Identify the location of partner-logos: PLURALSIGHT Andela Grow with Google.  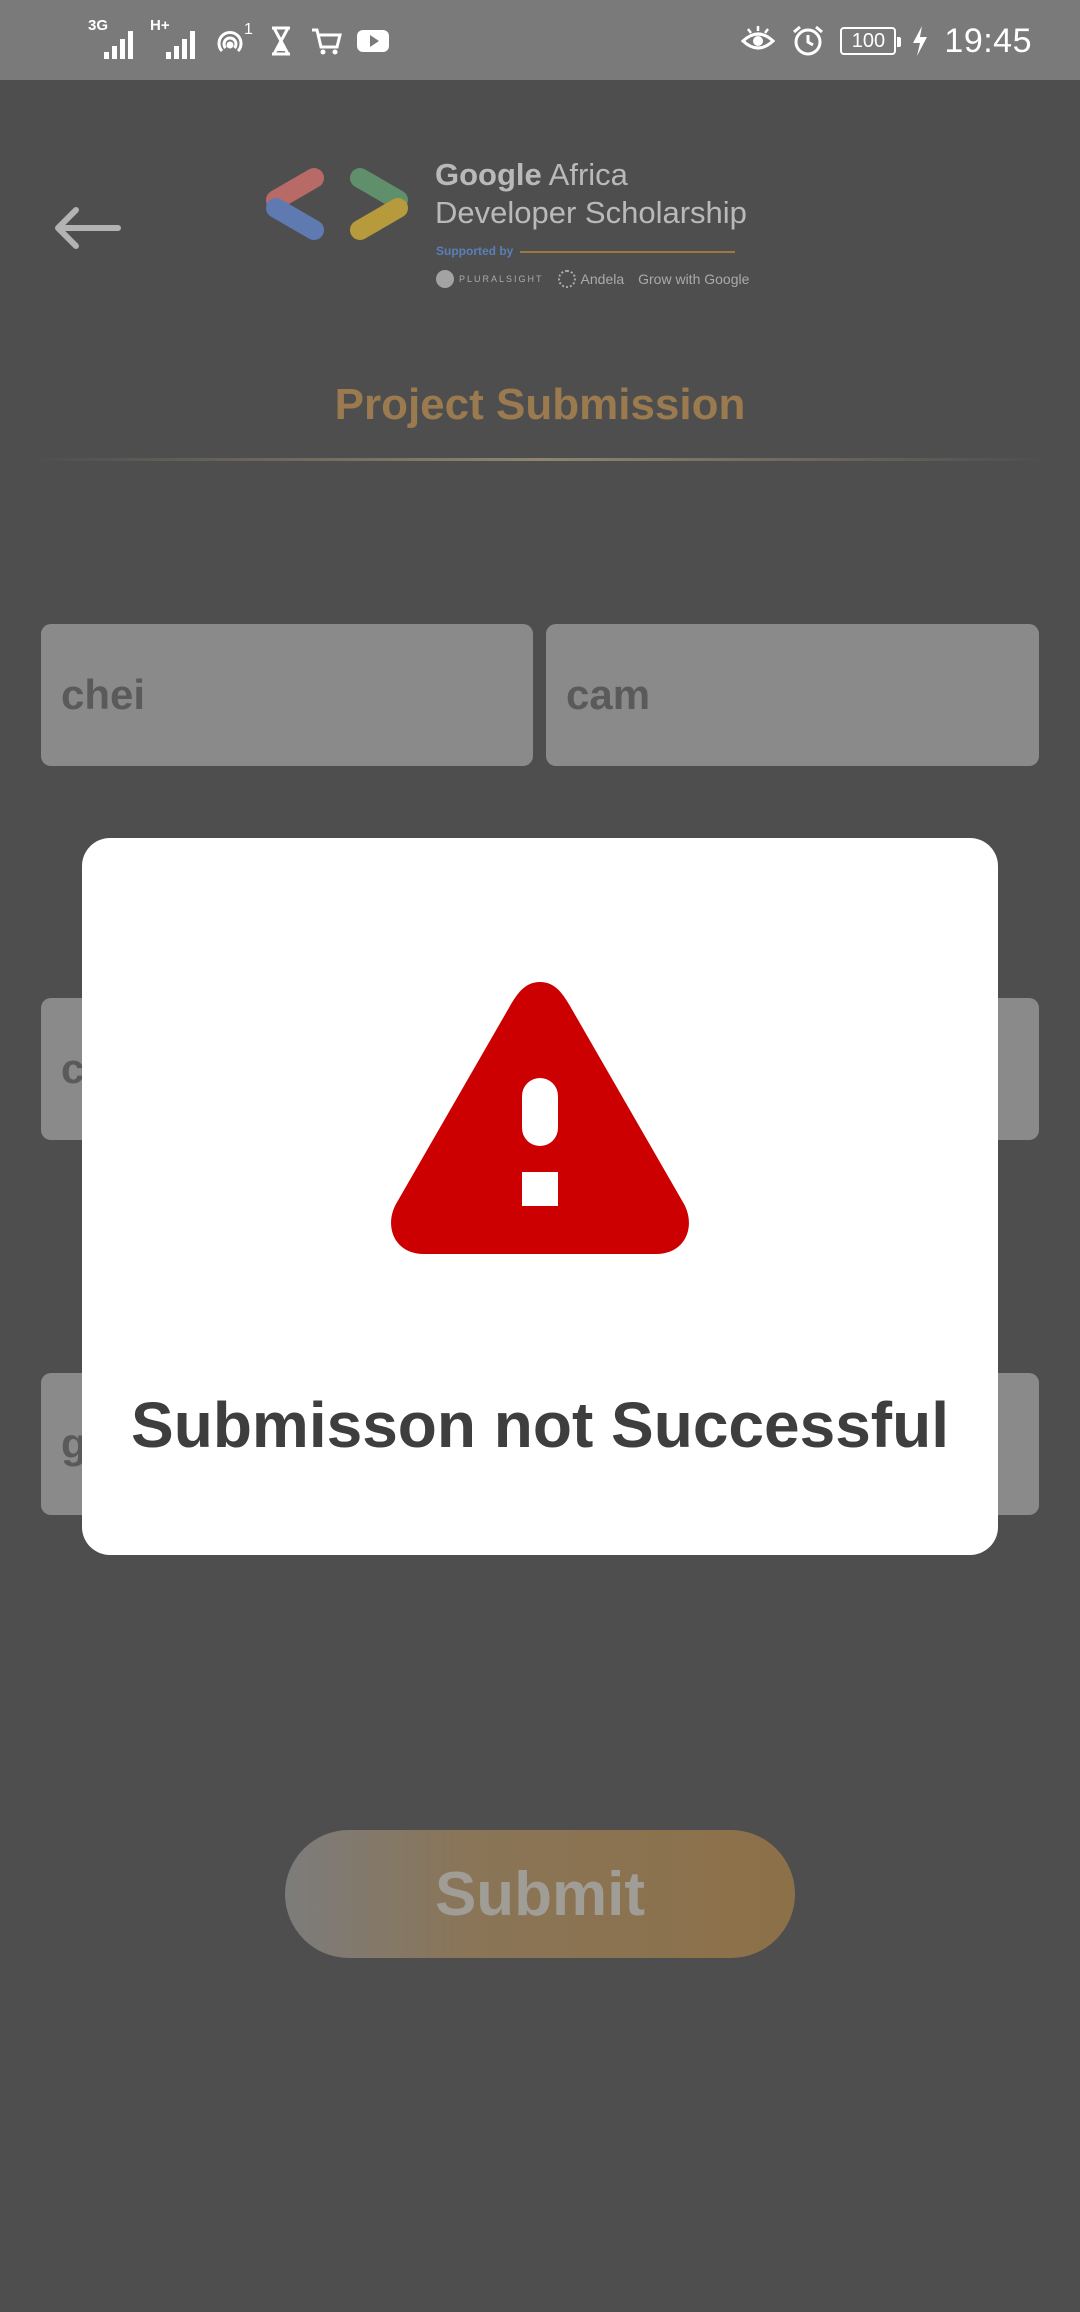
(592, 279).